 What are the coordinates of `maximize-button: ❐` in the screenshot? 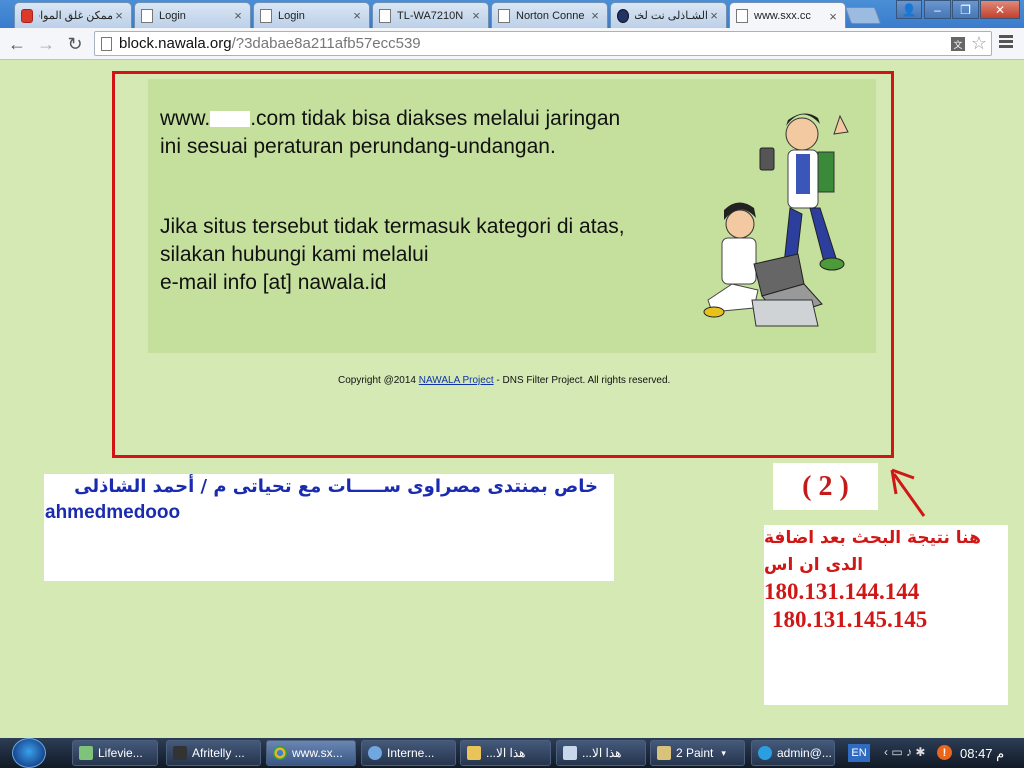 It's located at (965, 9).